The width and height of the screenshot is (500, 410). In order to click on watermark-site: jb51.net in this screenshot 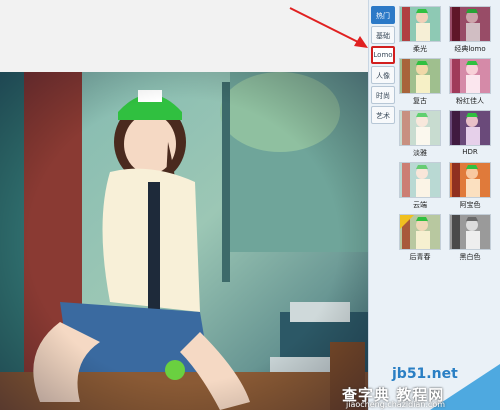, I will do `click(425, 374)`.